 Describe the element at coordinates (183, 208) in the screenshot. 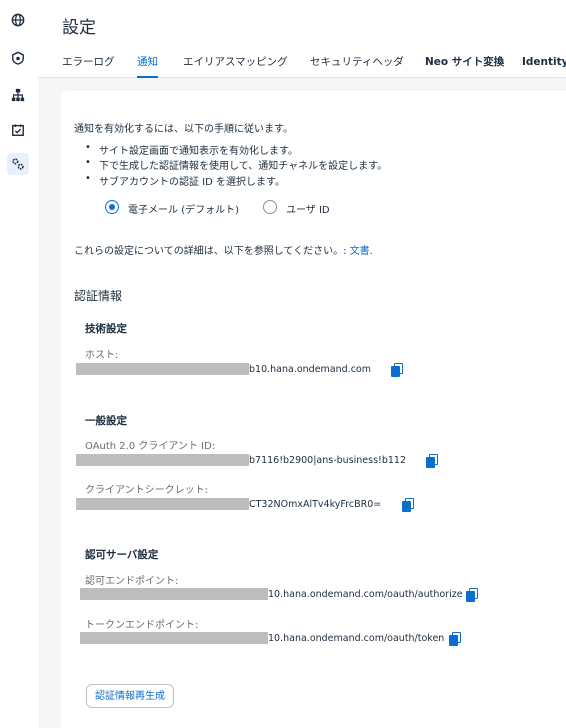

I see `email-radio-label: 電子メール (デフォルト)` at that location.